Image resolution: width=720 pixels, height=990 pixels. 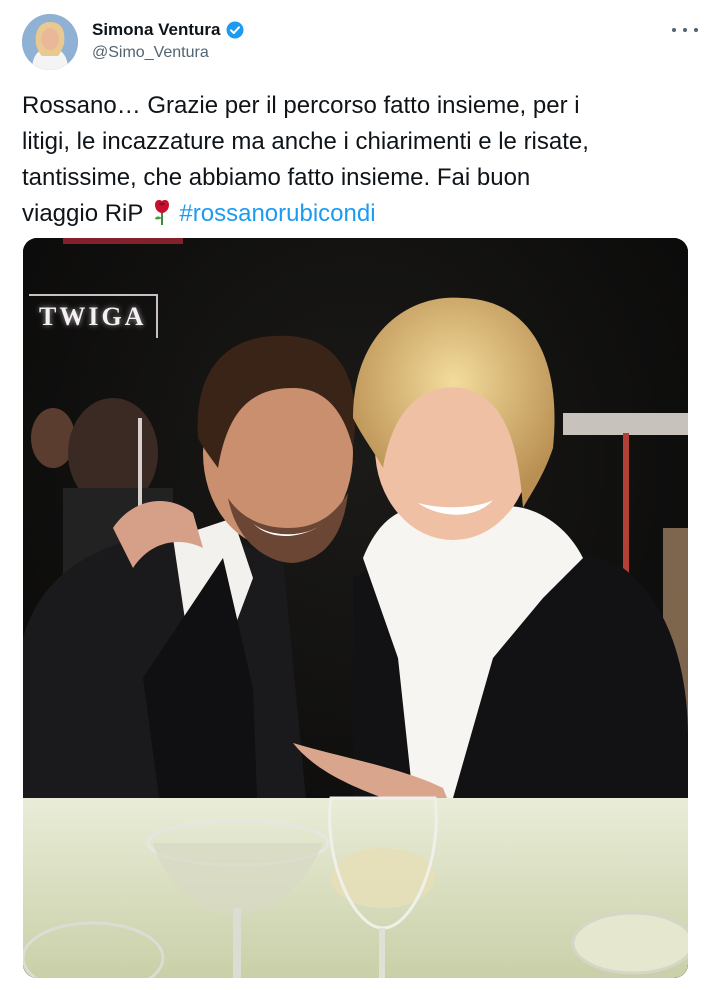 What do you see at coordinates (83, 213) in the screenshot?
I see `tweet-text-segment: viaggio RiP` at bounding box center [83, 213].